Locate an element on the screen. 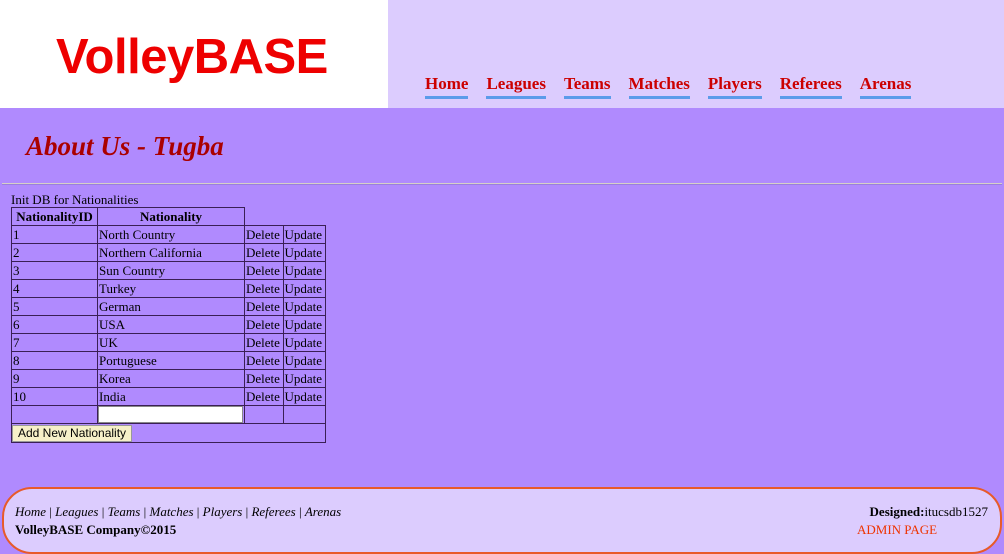  cell-add-button: Add New Nationality is located at coordinates (168, 433).